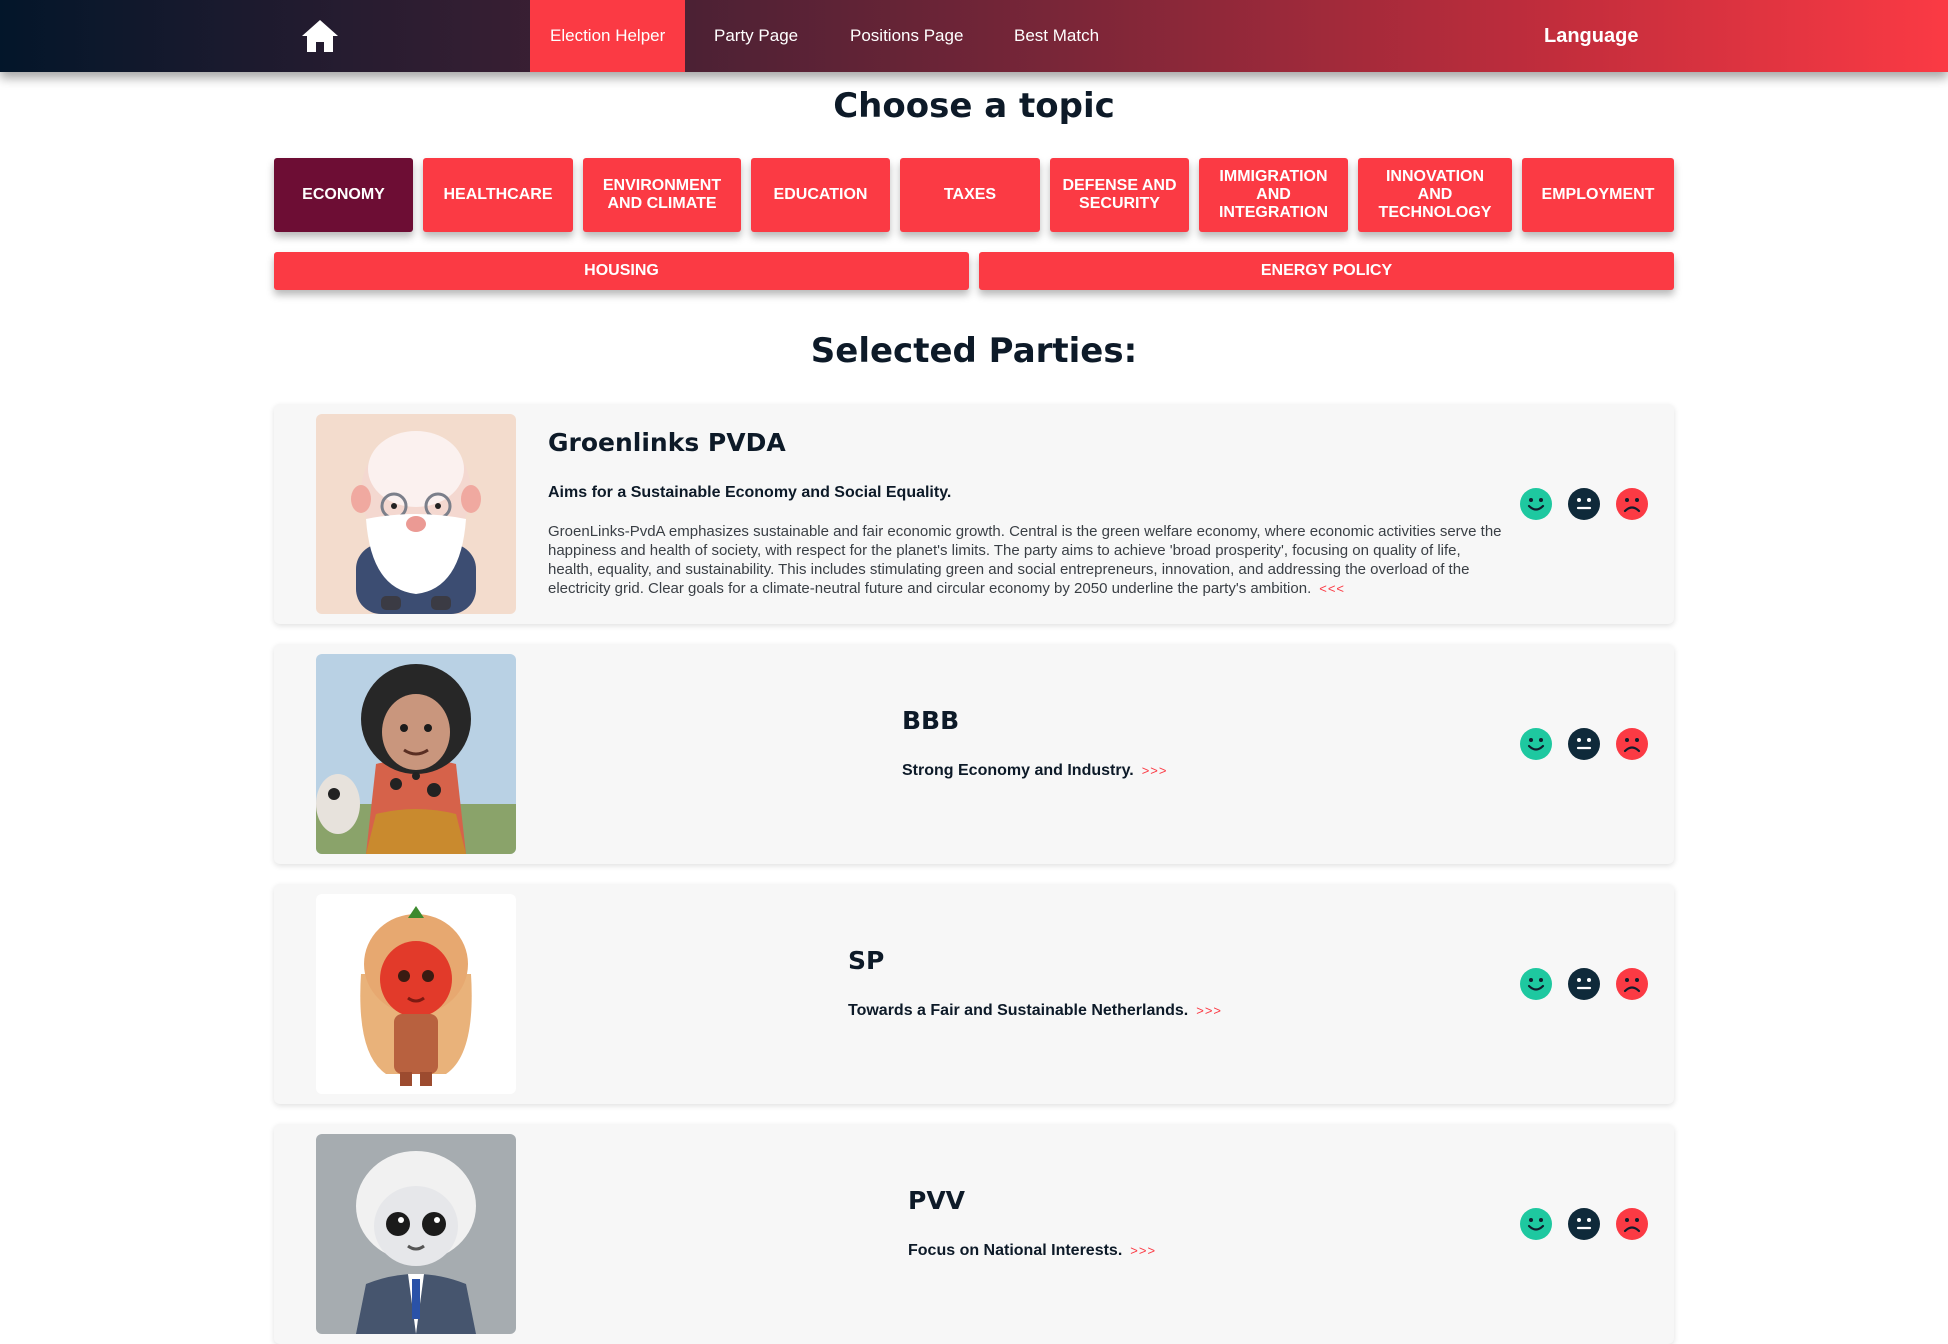  What do you see at coordinates (1015, 1250) in the screenshot?
I see `party-slogan-text: Focus on National Interests.` at bounding box center [1015, 1250].